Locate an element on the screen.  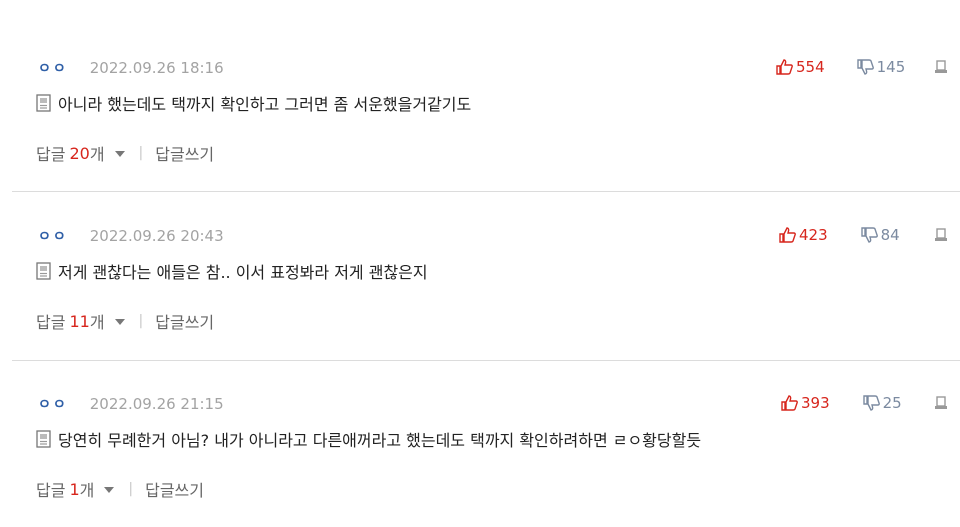
like-button: 423 is located at coordinates (803, 235).